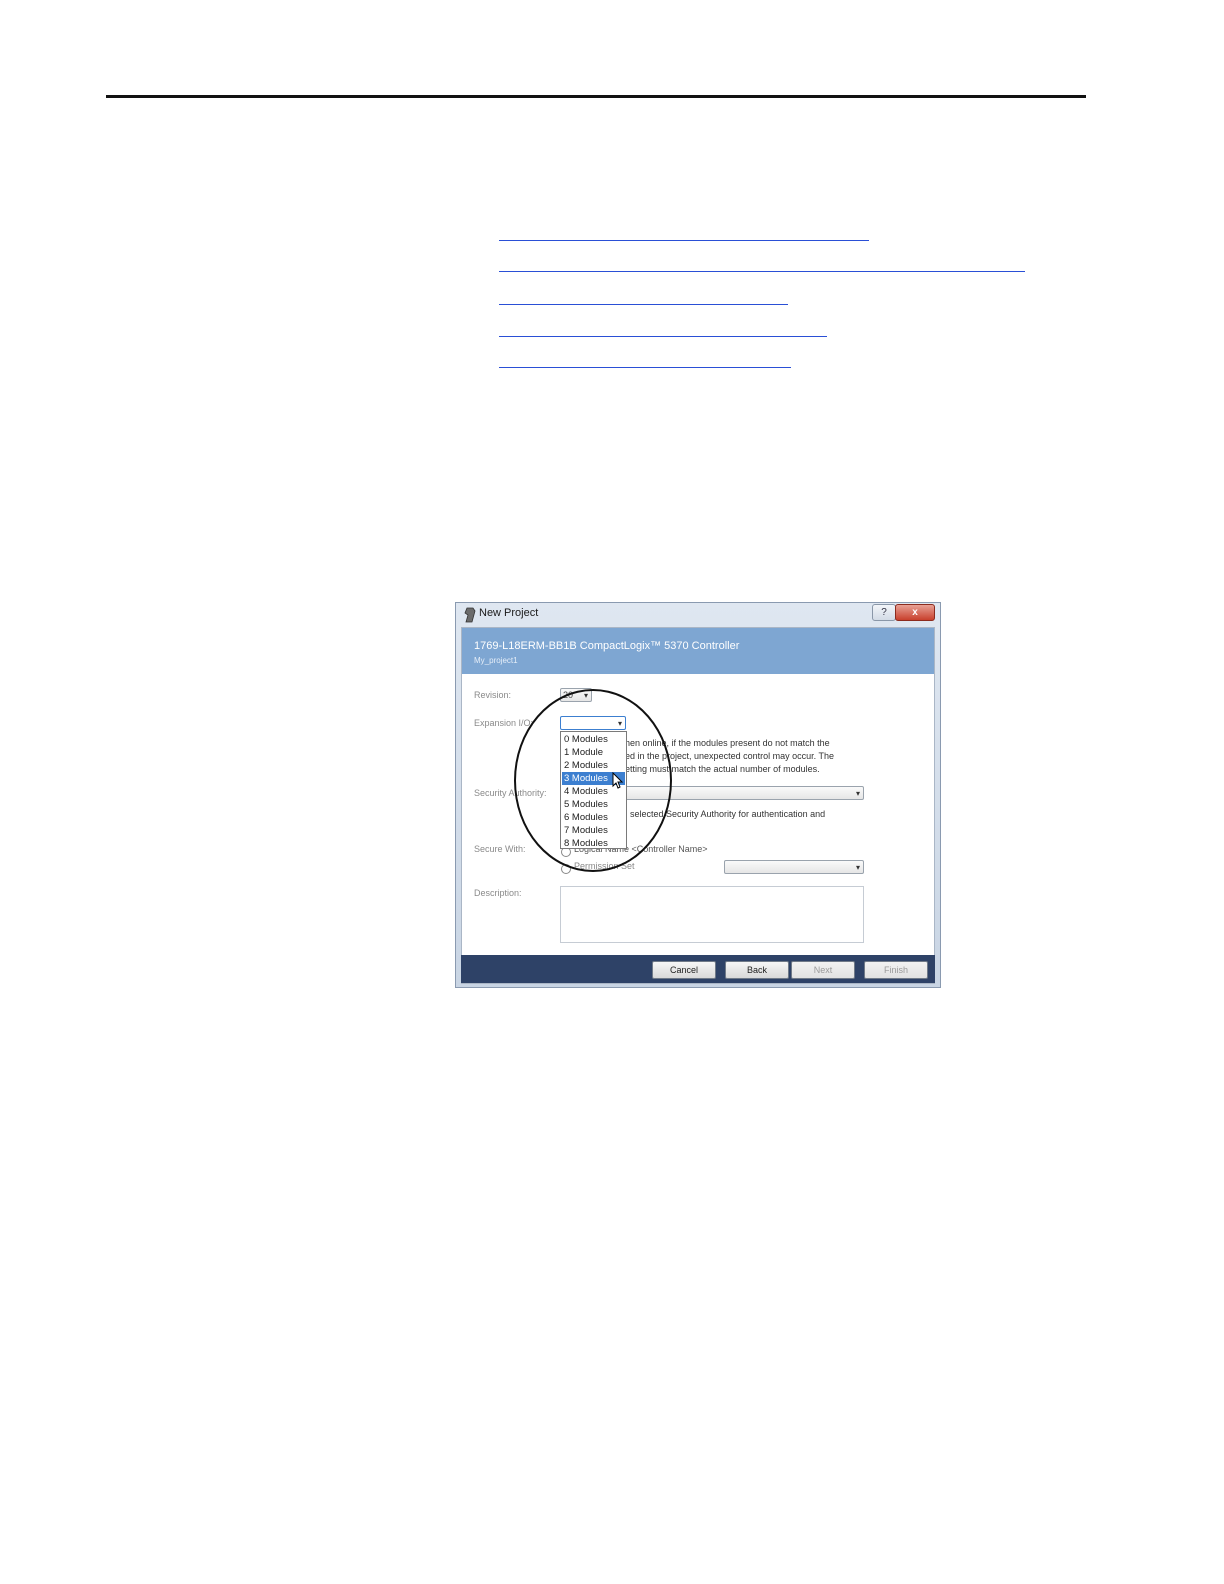 This screenshot has width=1224, height=1584. I want to click on secure-with-label: Secure With:, so click(500, 849).